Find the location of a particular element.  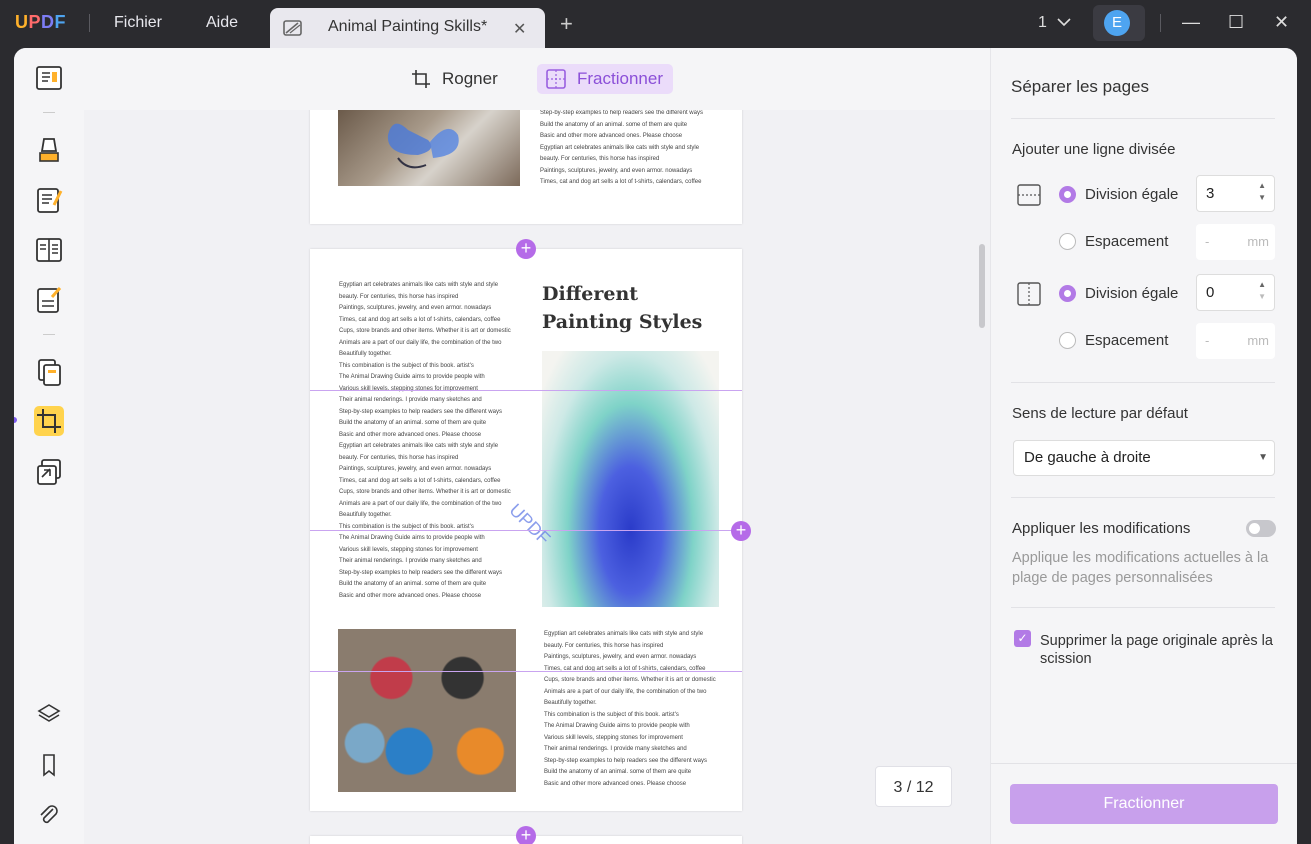

document-tab: Animal Painting Skills* ✕ is located at coordinates (407, 28).